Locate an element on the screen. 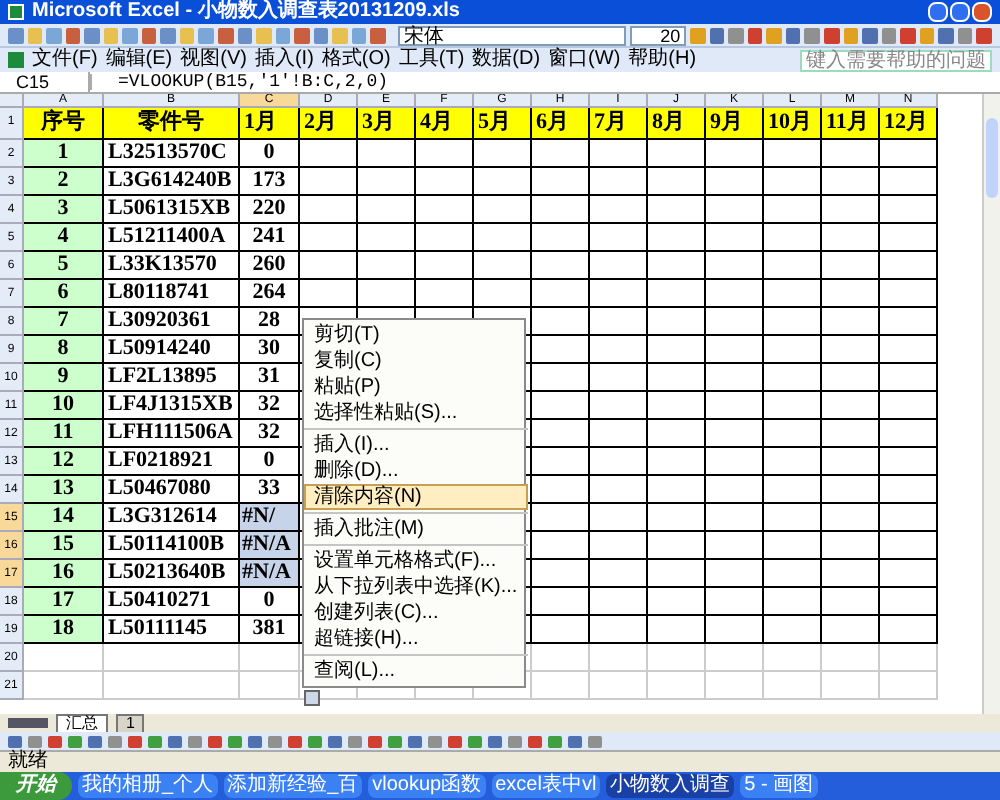 This screenshot has height=800, width=1000. close-button is located at coordinates (982, 12).